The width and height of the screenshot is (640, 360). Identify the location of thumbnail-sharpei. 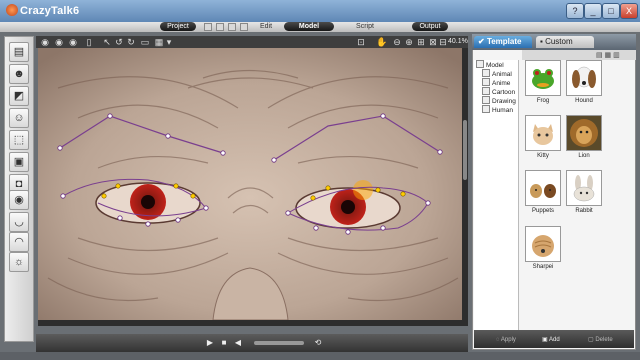
(543, 244).